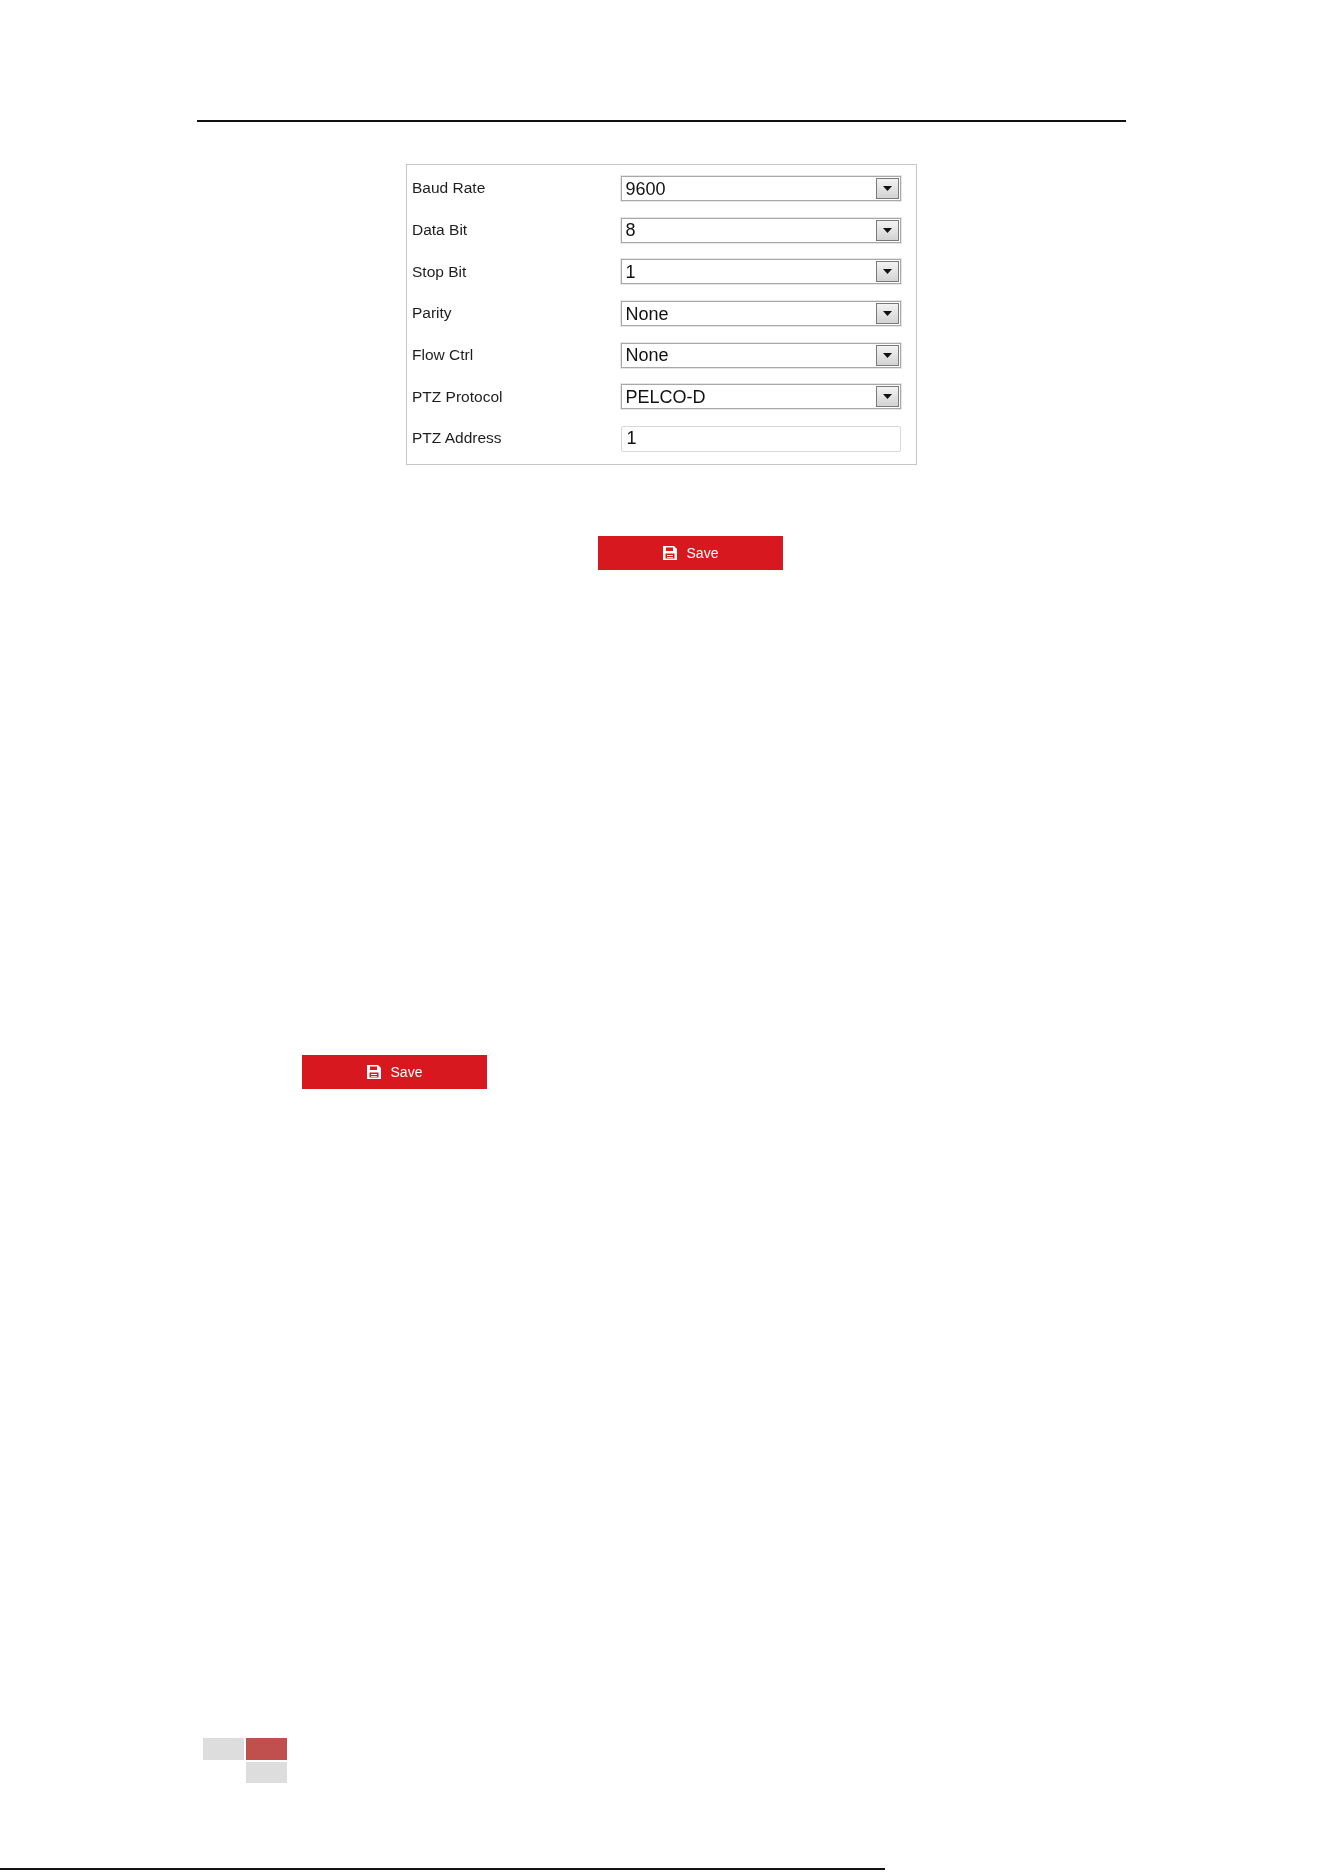 The width and height of the screenshot is (1324, 1872). Describe the element at coordinates (457, 438) in the screenshot. I see `field-label: PTZ Address` at that location.